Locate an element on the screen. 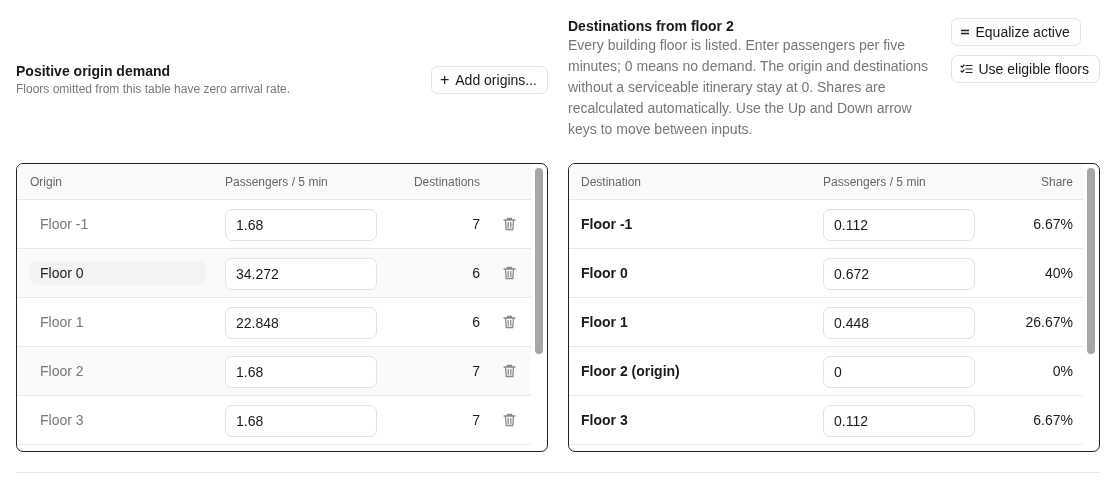 This screenshot has width=1116, height=493. column-header: Destinations is located at coordinates (446, 181).